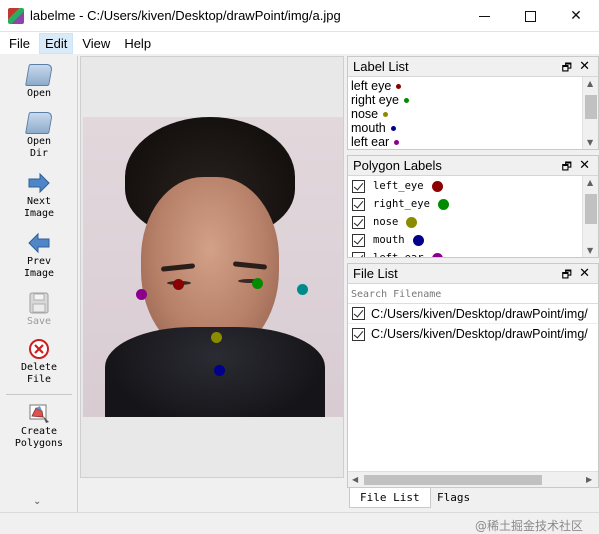  I want to click on label-list-item-text: right eye, so click(375, 100).